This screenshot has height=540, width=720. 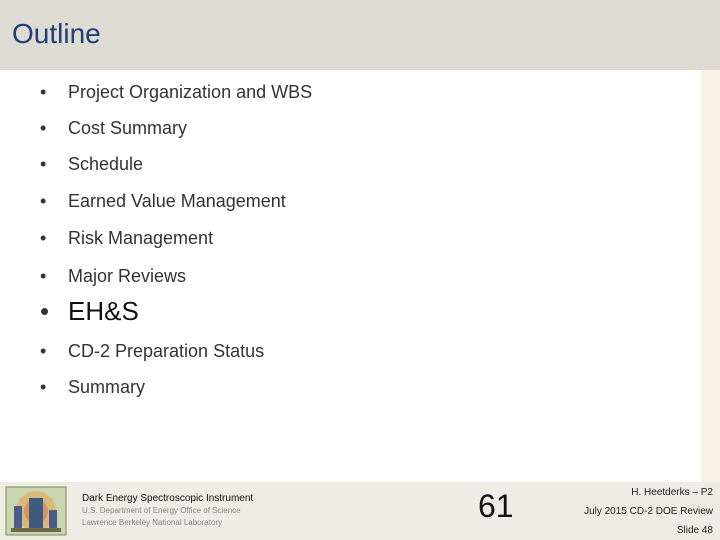 What do you see at coordinates (36, 511) in the screenshot?
I see `desi-logo` at bounding box center [36, 511].